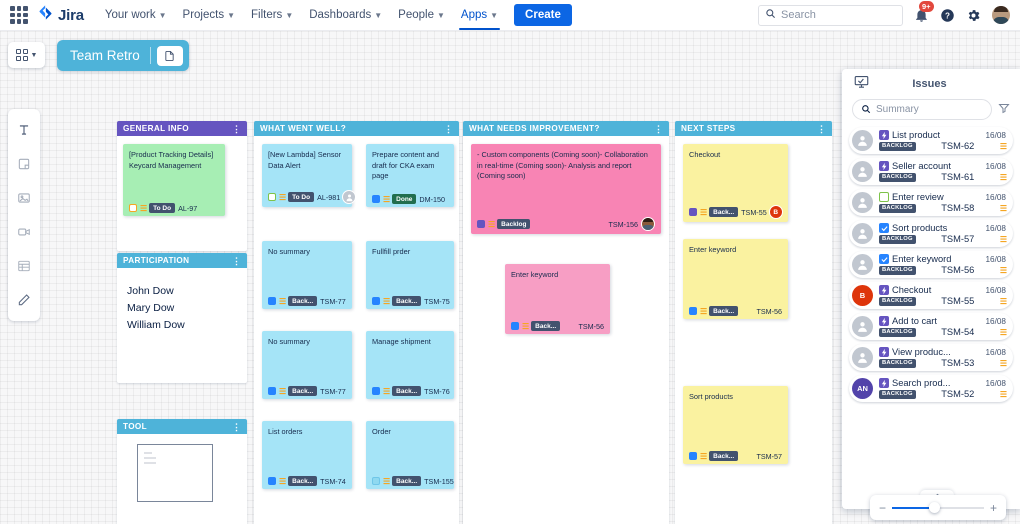 The height and width of the screenshot is (524, 1020). Describe the element at coordinates (26, 55) in the screenshot. I see `board-menu-button: ▼` at that location.